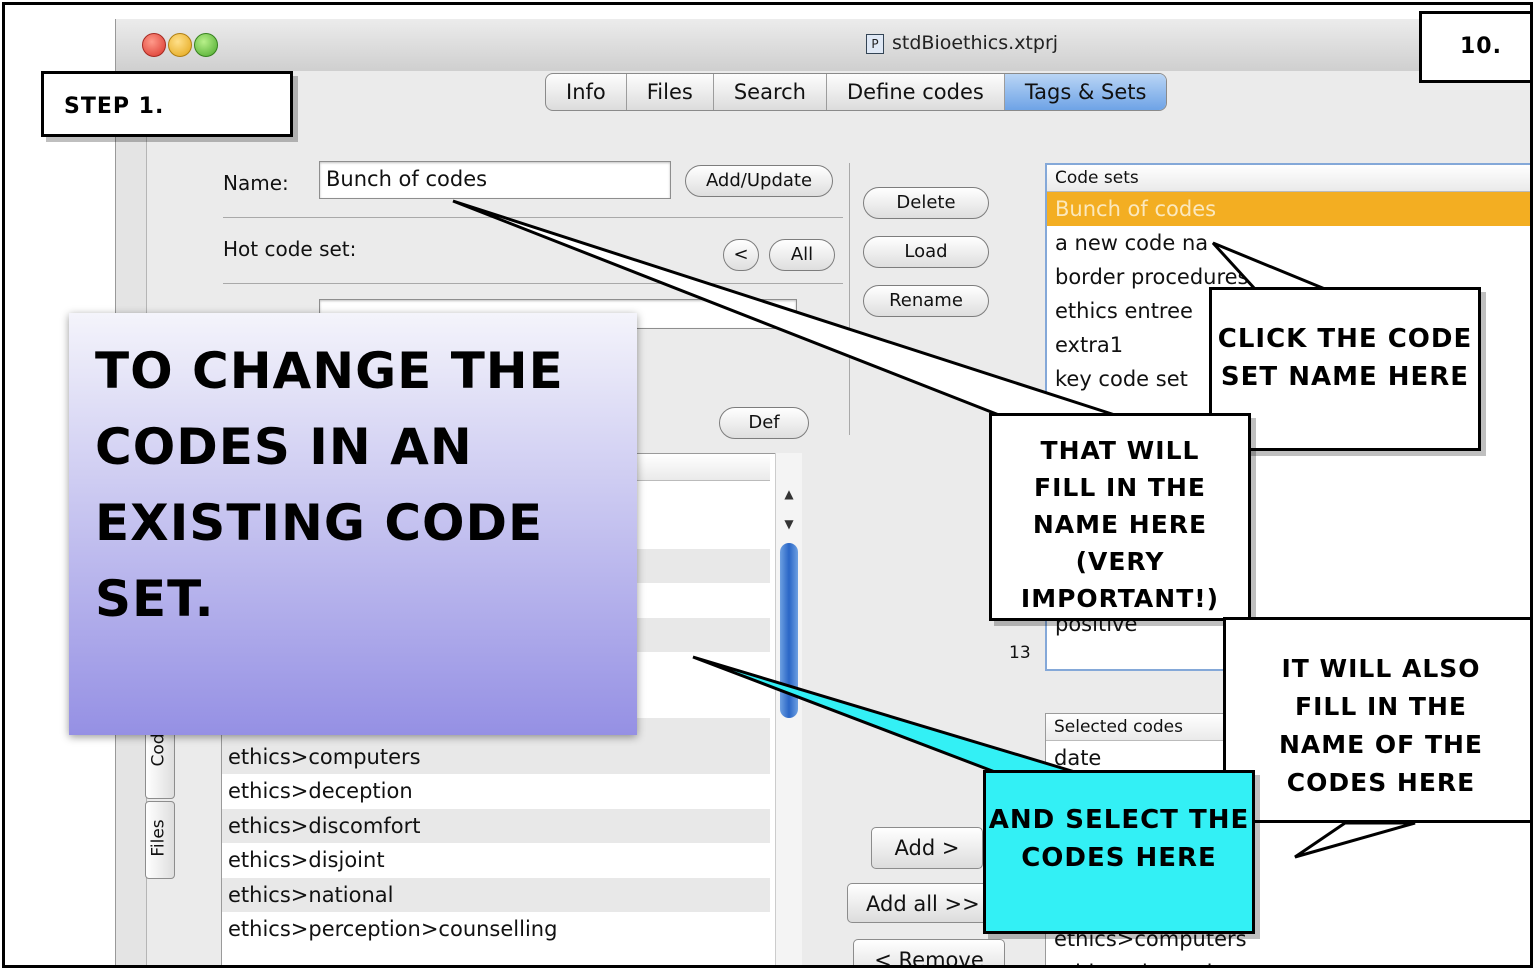 The height and width of the screenshot is (972, 1539). What do you see at coordinates (1268, 266) in the screenshot?
I see `pointer-code-sets` at bounding box center [1268, 266].